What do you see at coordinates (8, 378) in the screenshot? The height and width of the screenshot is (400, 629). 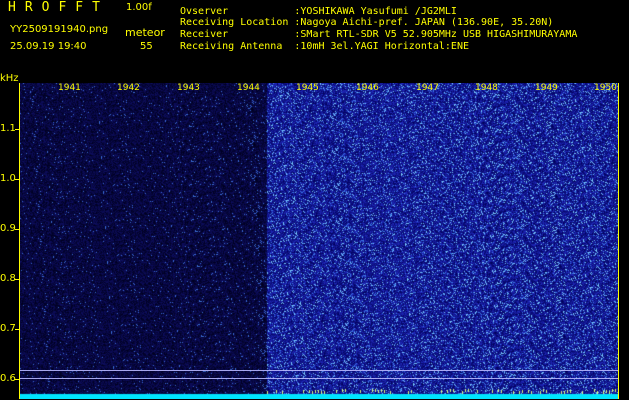 I see `y-tick-label: 0.6` at bounding box center [8, 378].